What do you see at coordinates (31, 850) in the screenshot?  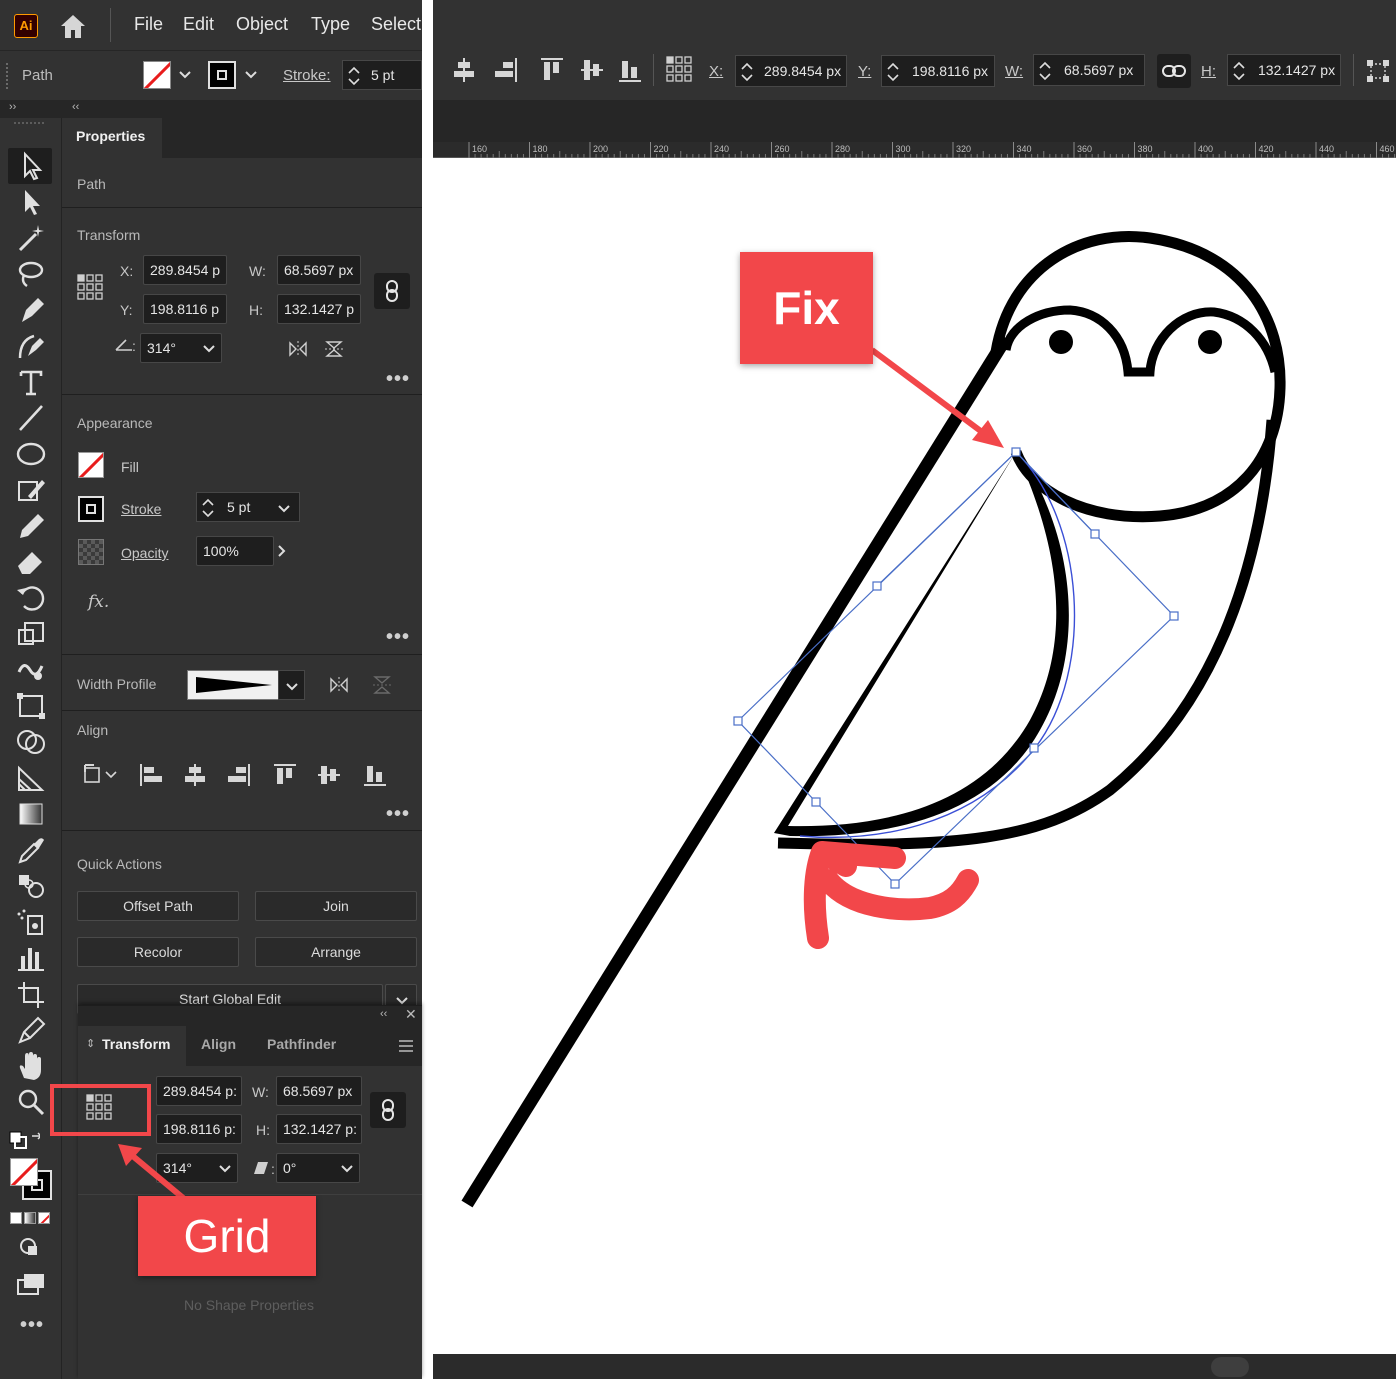 I see `eyedropper-tool-icon` at bounding box center [31, 850].